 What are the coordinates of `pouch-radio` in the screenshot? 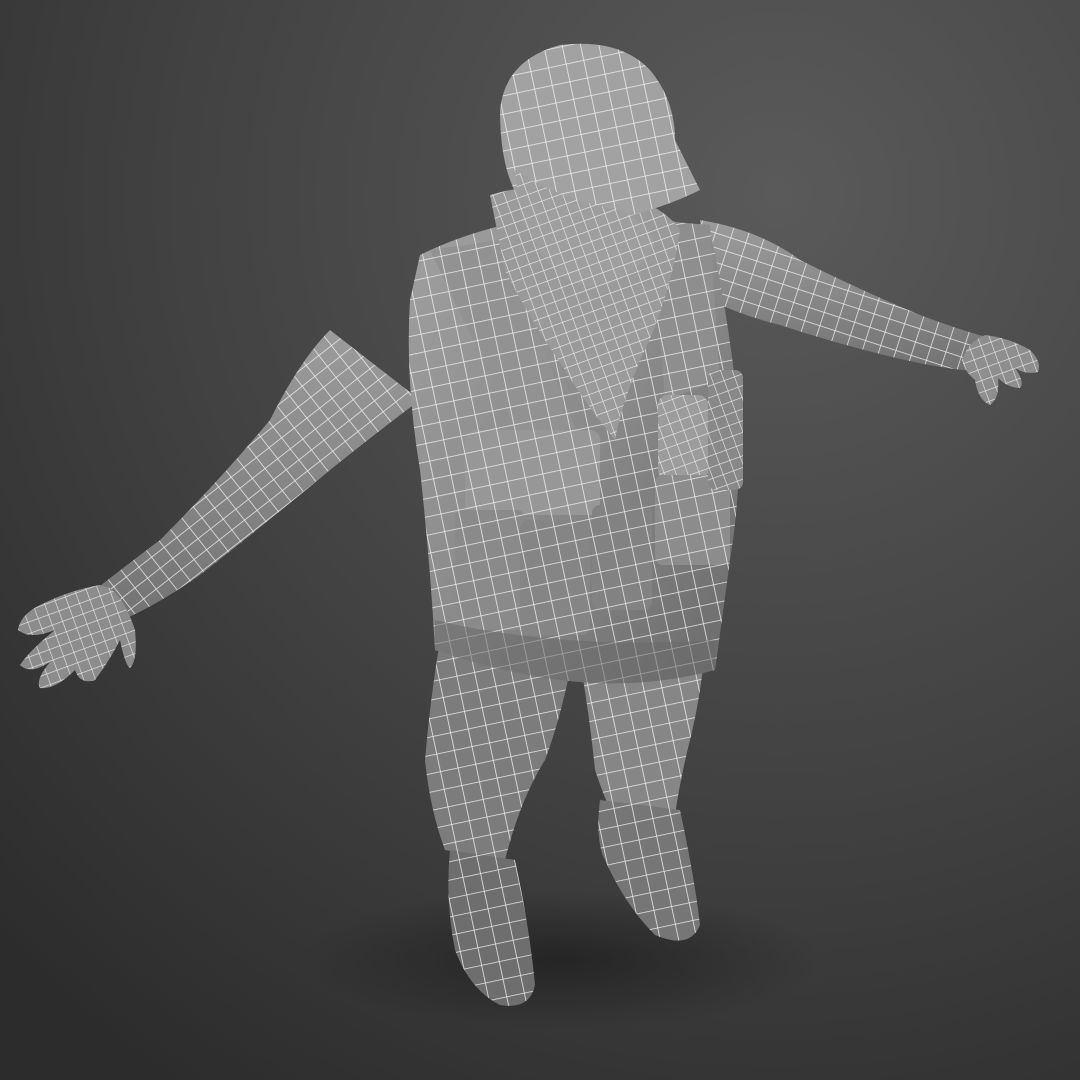 It's located at (683, 437).